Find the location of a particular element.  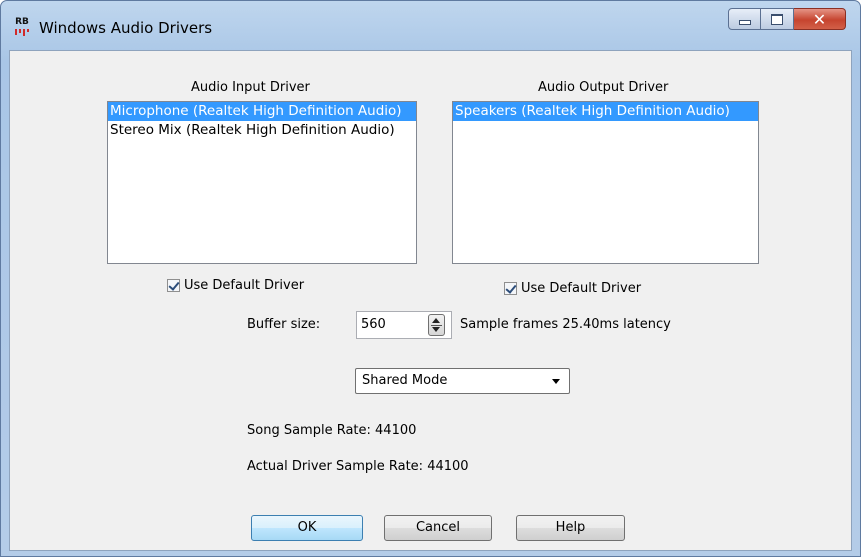

driver-sample-rate: Actual Driver Sample Rate: 44100 is located at coordinates (358, 466).